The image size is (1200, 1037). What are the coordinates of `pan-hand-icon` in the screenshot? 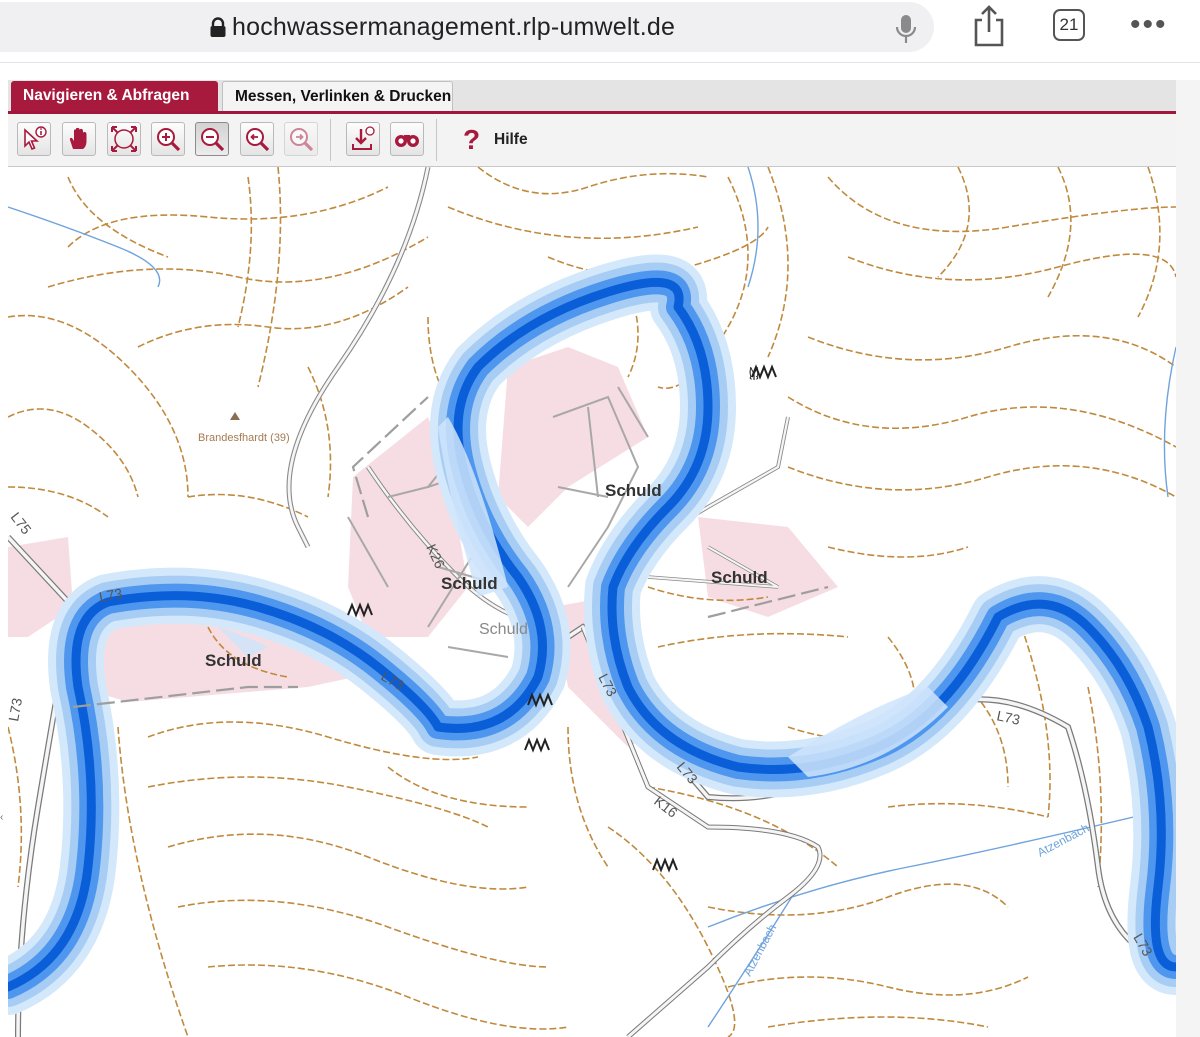 It's located at (78, 138).